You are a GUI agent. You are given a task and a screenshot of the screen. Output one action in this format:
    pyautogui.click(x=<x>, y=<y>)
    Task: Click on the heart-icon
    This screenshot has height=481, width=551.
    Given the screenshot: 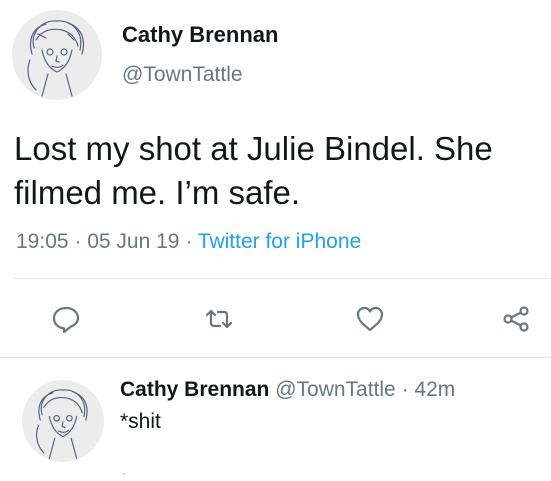 What is the action you would take?
    pyautogui.click(x=370, y=319)
    